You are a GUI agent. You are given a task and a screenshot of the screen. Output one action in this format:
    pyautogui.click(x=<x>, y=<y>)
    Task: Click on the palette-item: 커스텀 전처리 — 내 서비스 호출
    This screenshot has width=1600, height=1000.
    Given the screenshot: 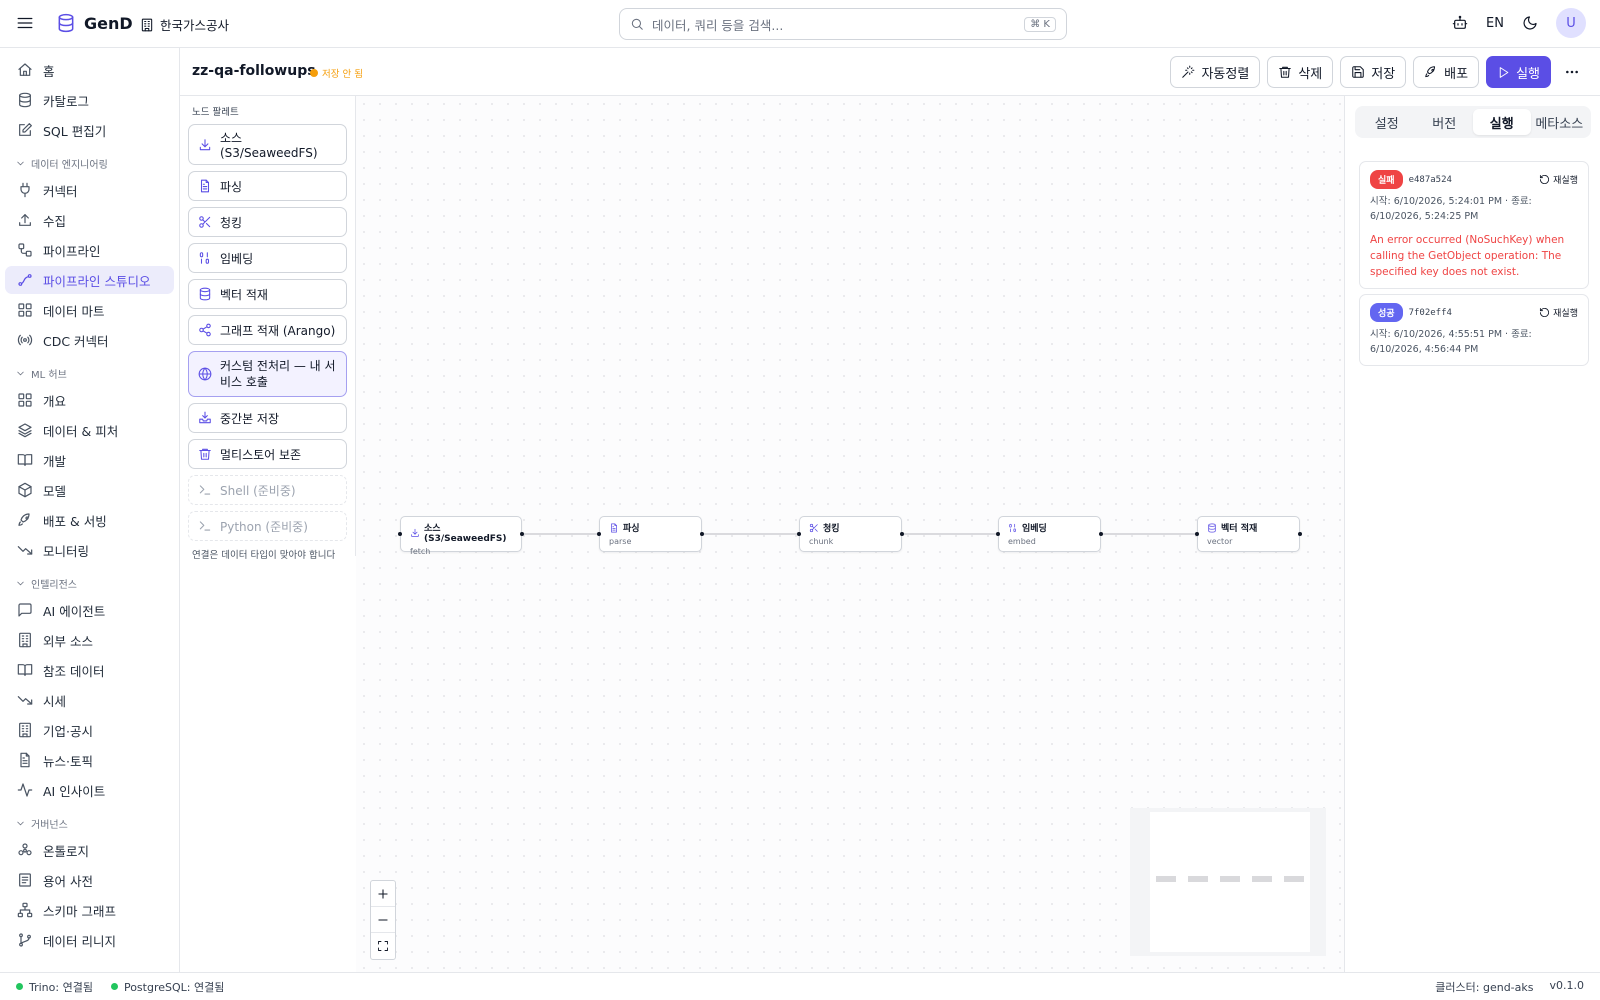 What is the action you would take?
    pyautogui.click(x=267, y=374)
    